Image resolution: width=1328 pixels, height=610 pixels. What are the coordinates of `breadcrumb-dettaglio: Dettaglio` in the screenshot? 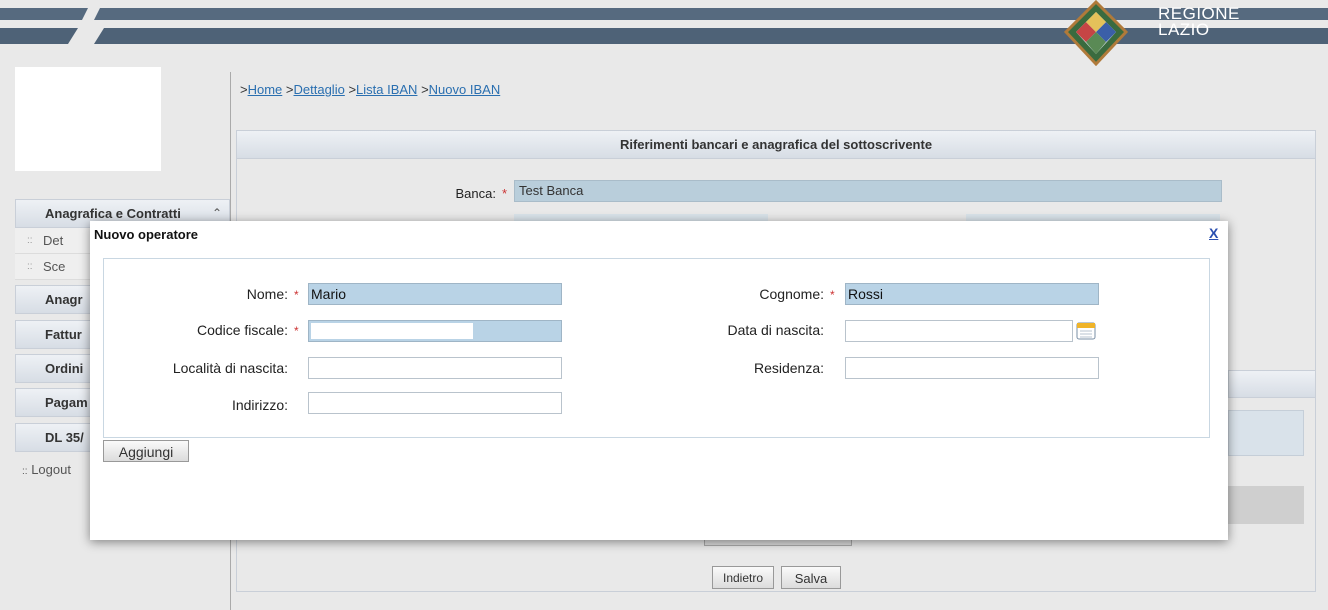 It's located at (319, 89).